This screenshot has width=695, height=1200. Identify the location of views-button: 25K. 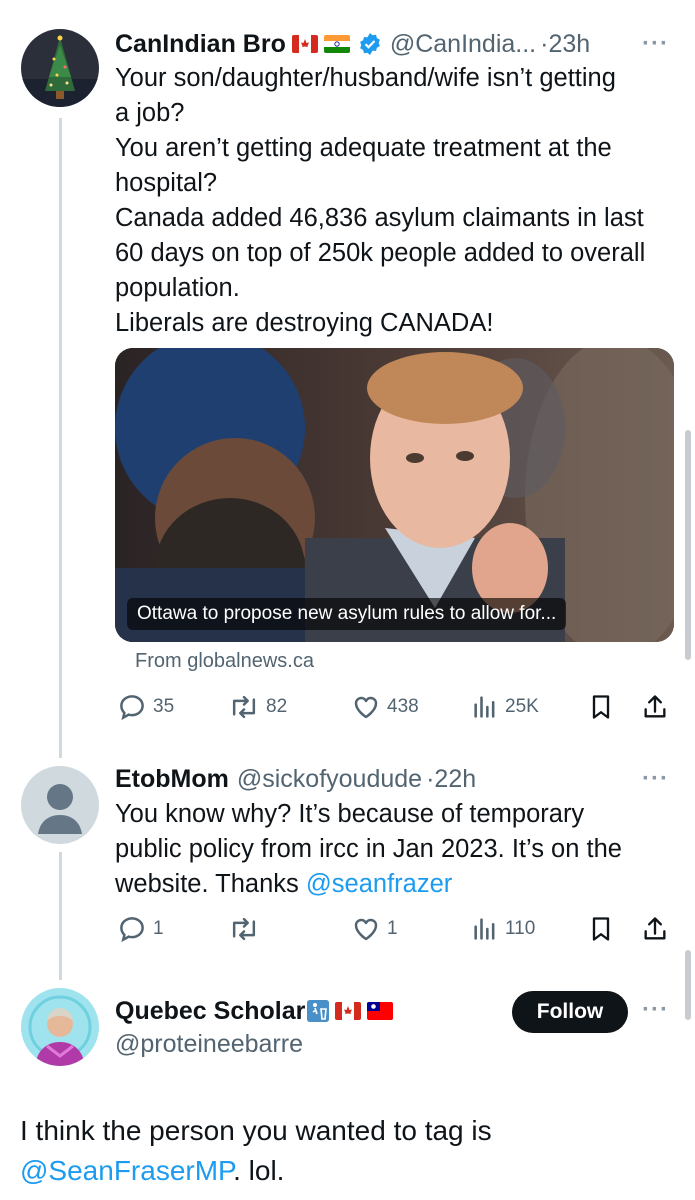
(505, 707).